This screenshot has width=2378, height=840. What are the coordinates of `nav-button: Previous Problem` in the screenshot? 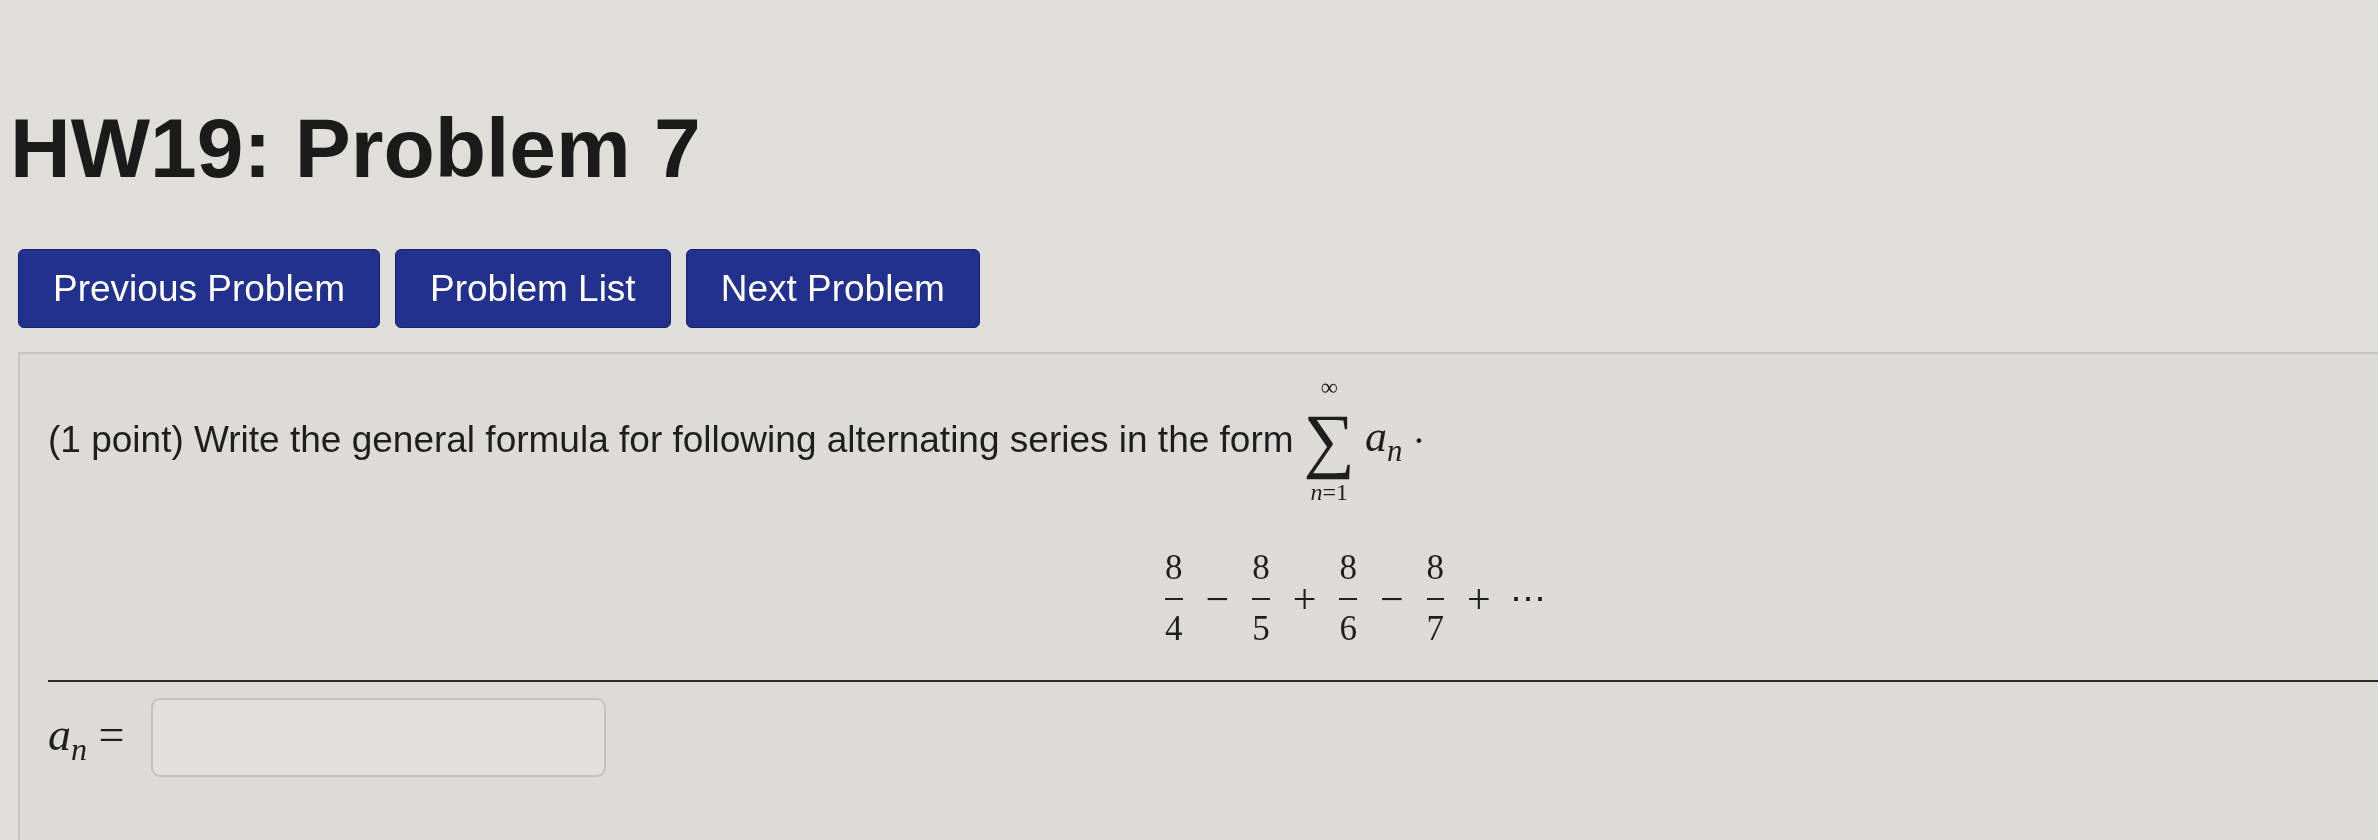 It's located at (199, 288).